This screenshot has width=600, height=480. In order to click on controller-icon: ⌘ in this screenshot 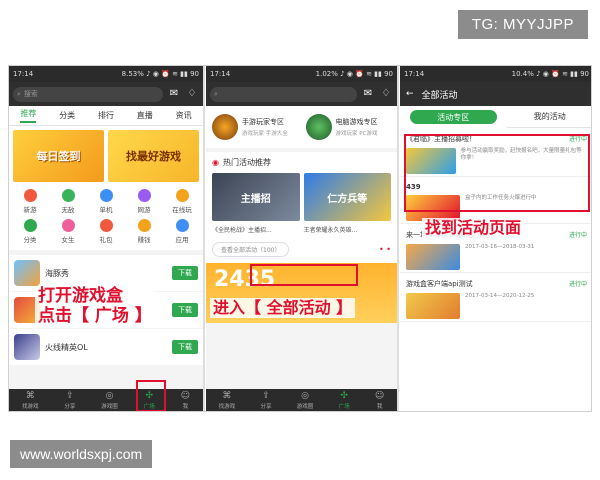, I will do `click(227, 396)`.